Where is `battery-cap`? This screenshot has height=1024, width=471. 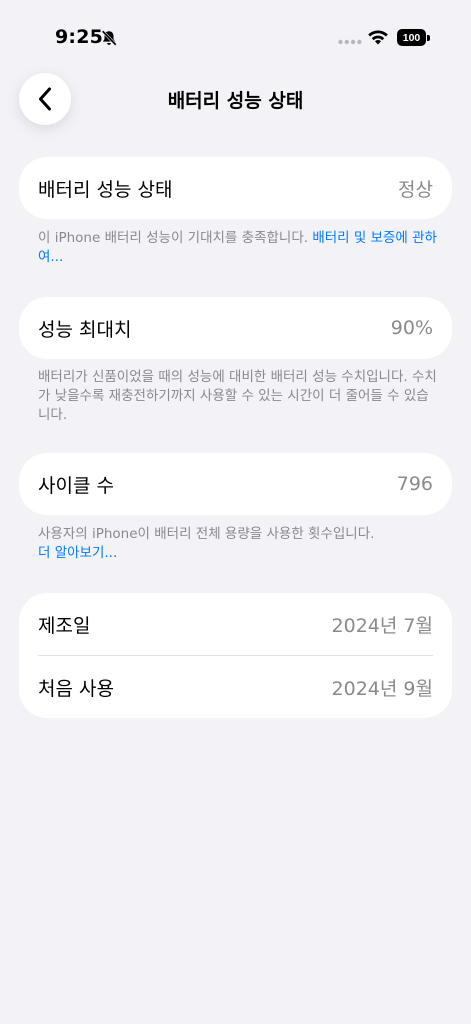 battery-cap is located at coordinates (428, 38).